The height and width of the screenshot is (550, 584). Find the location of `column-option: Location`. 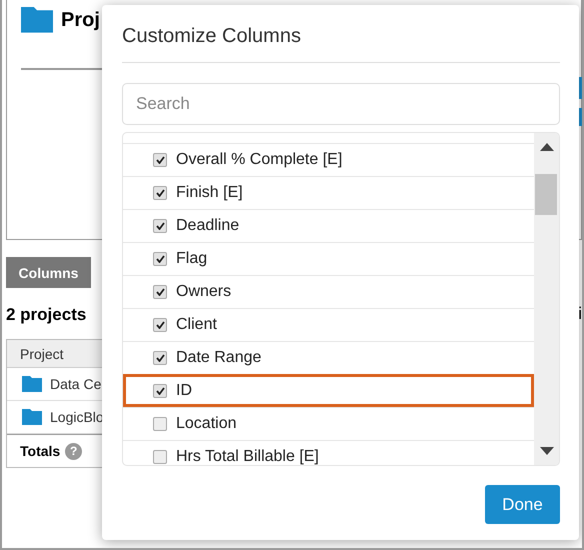

column-option: Location is located at coordinates (206, 424).